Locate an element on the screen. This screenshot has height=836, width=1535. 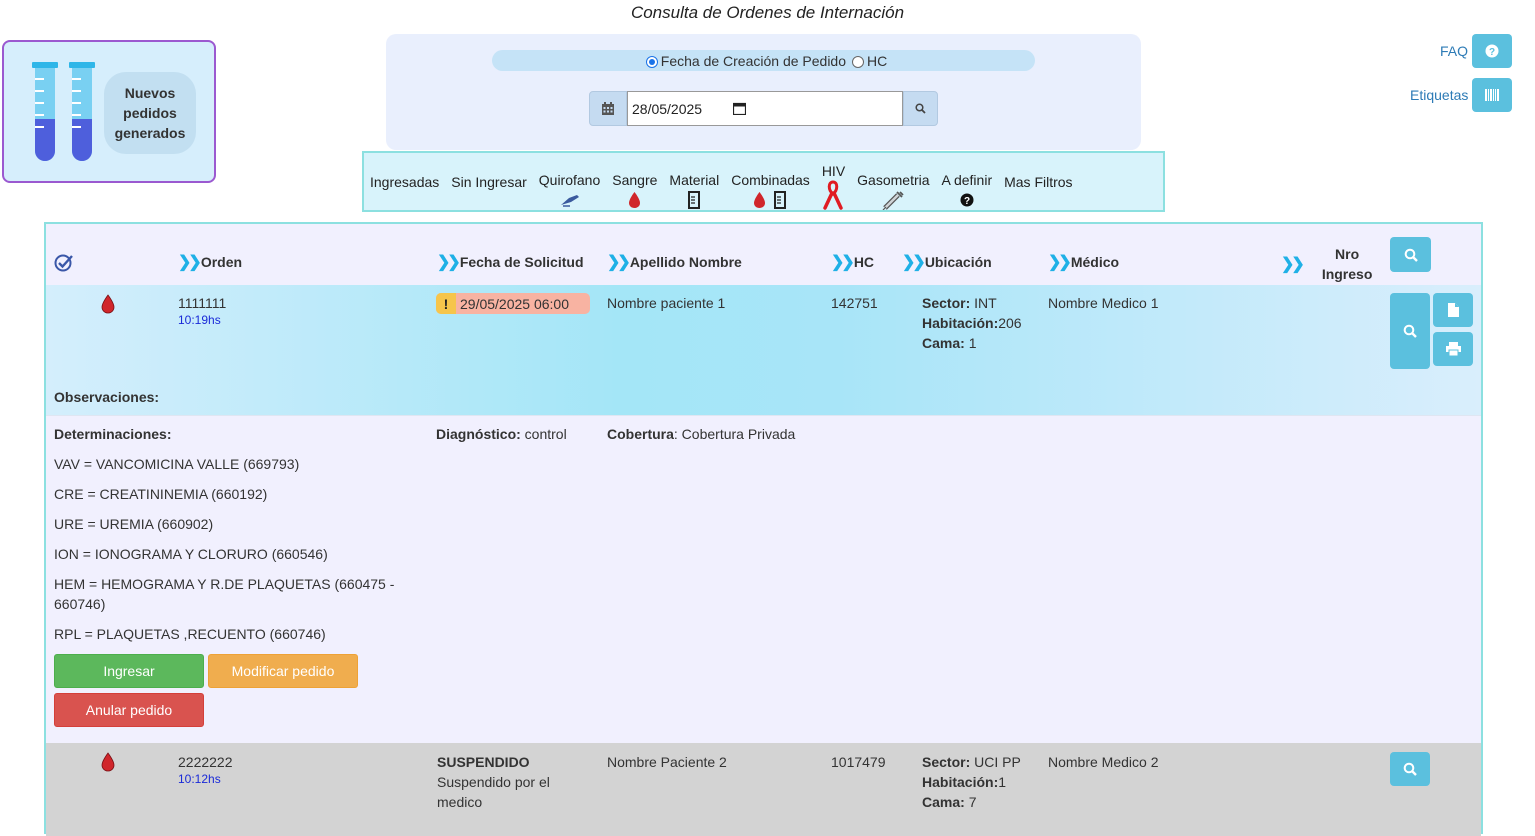
date-value: 28/05/2025 is located at coordinates (667, 108).